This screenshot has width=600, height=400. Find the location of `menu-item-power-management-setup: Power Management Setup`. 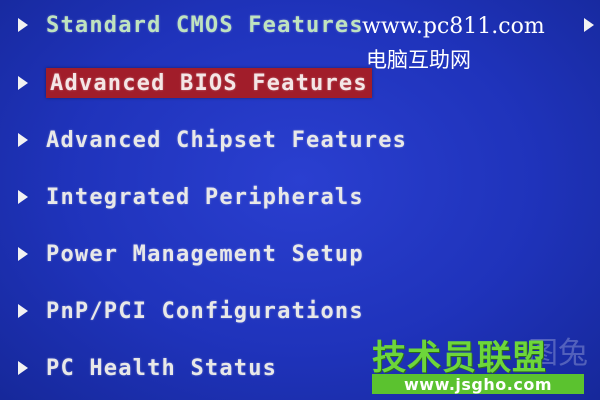

menu-item-power-management-setup: Power Management Setup is located at coordinates (191, 254).